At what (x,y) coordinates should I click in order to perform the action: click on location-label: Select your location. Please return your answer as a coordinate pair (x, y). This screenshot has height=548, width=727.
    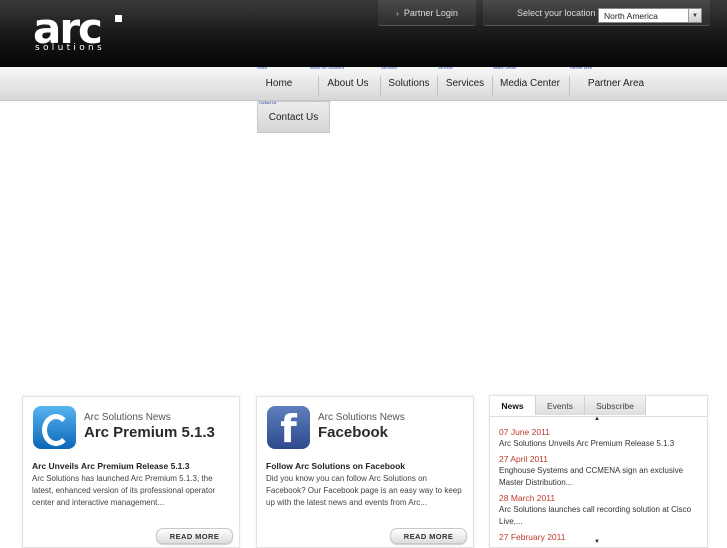
    Looking at the image, I should click on (556, 13).